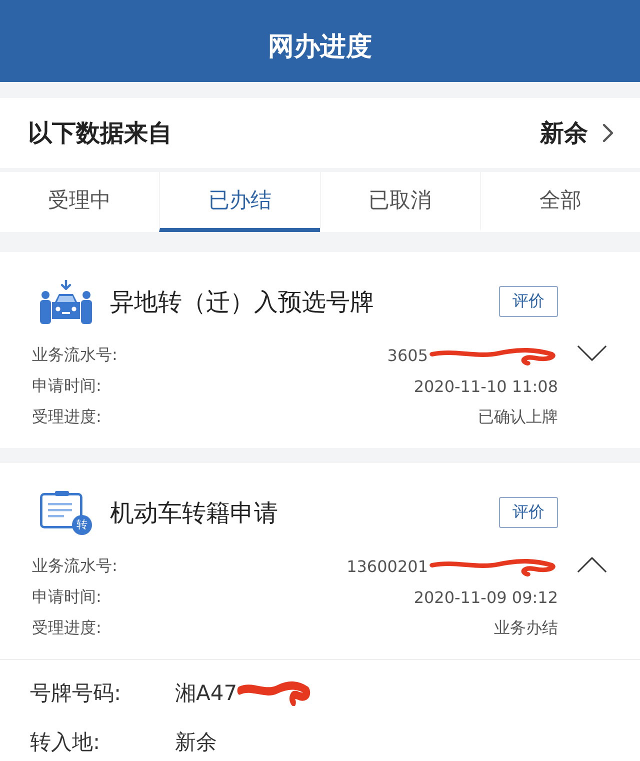 This screenshot has height=761, width=640. What do you see at coordinates (242, 302) in the screenshot?
I see `application-title: 异地转（迁）入预选号牌` at bounding box center [242, 302].